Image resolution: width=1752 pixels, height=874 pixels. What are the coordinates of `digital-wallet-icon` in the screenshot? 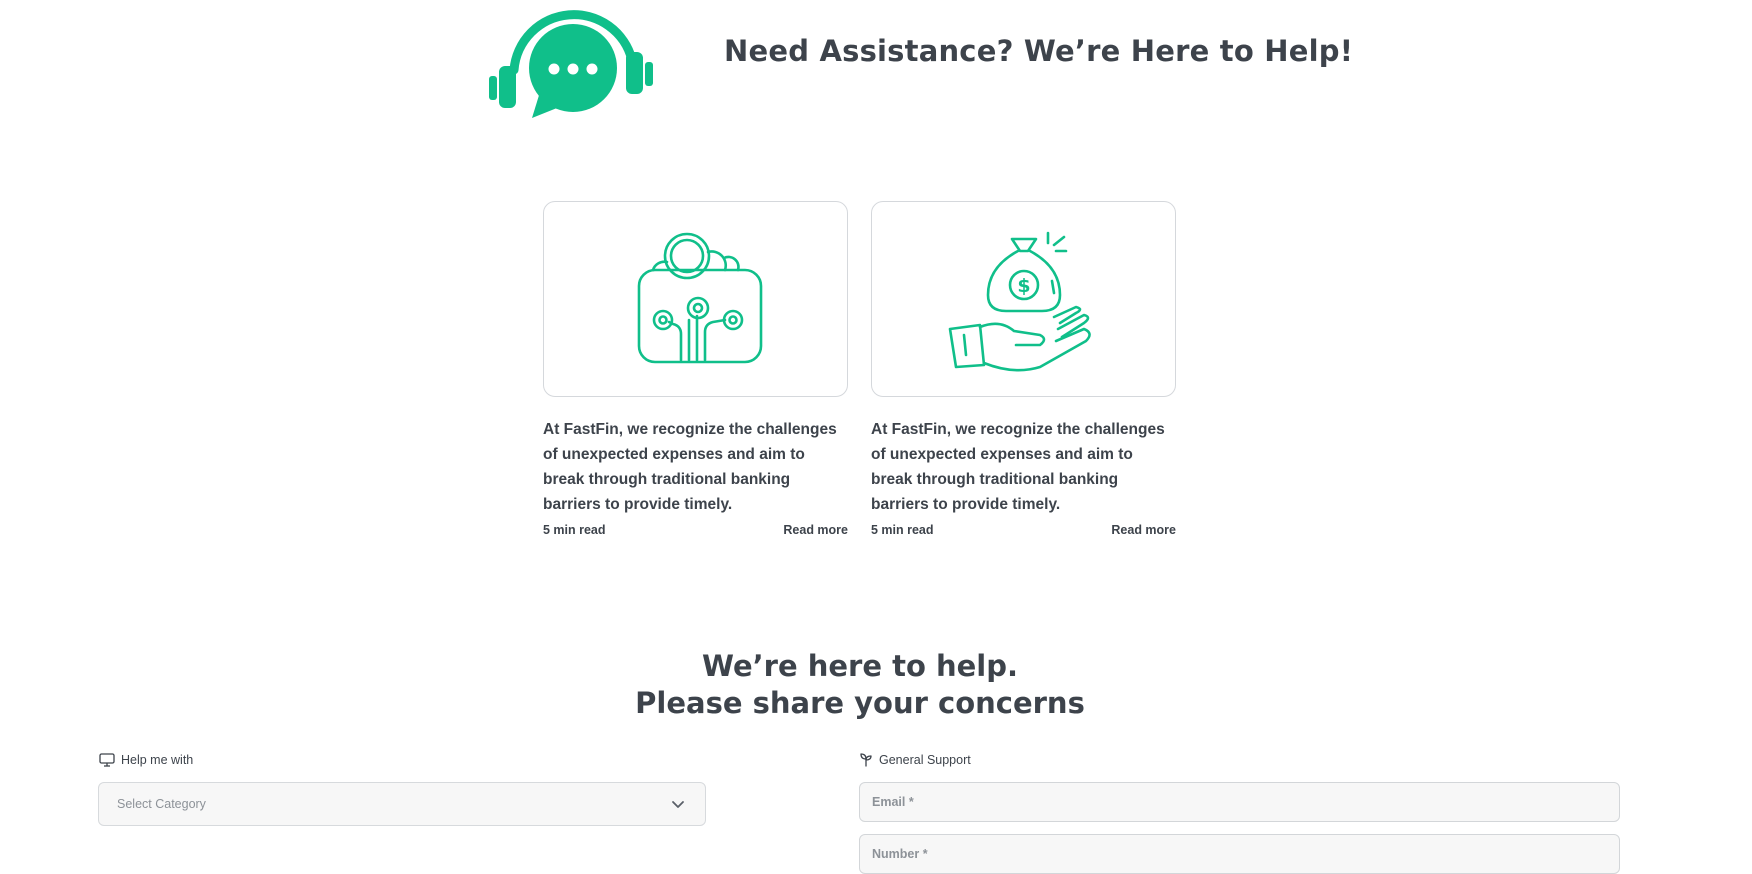 It's located at (699, 298).